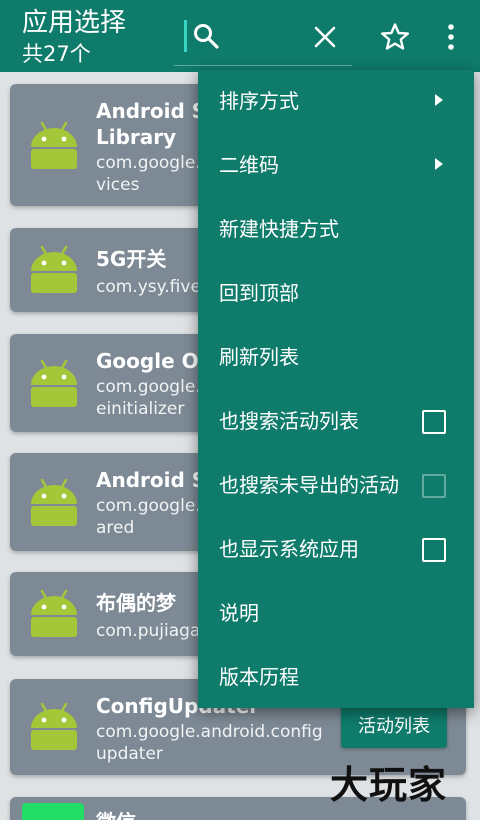  I want to click on menu-item-label: 说明, so click(239, 613).